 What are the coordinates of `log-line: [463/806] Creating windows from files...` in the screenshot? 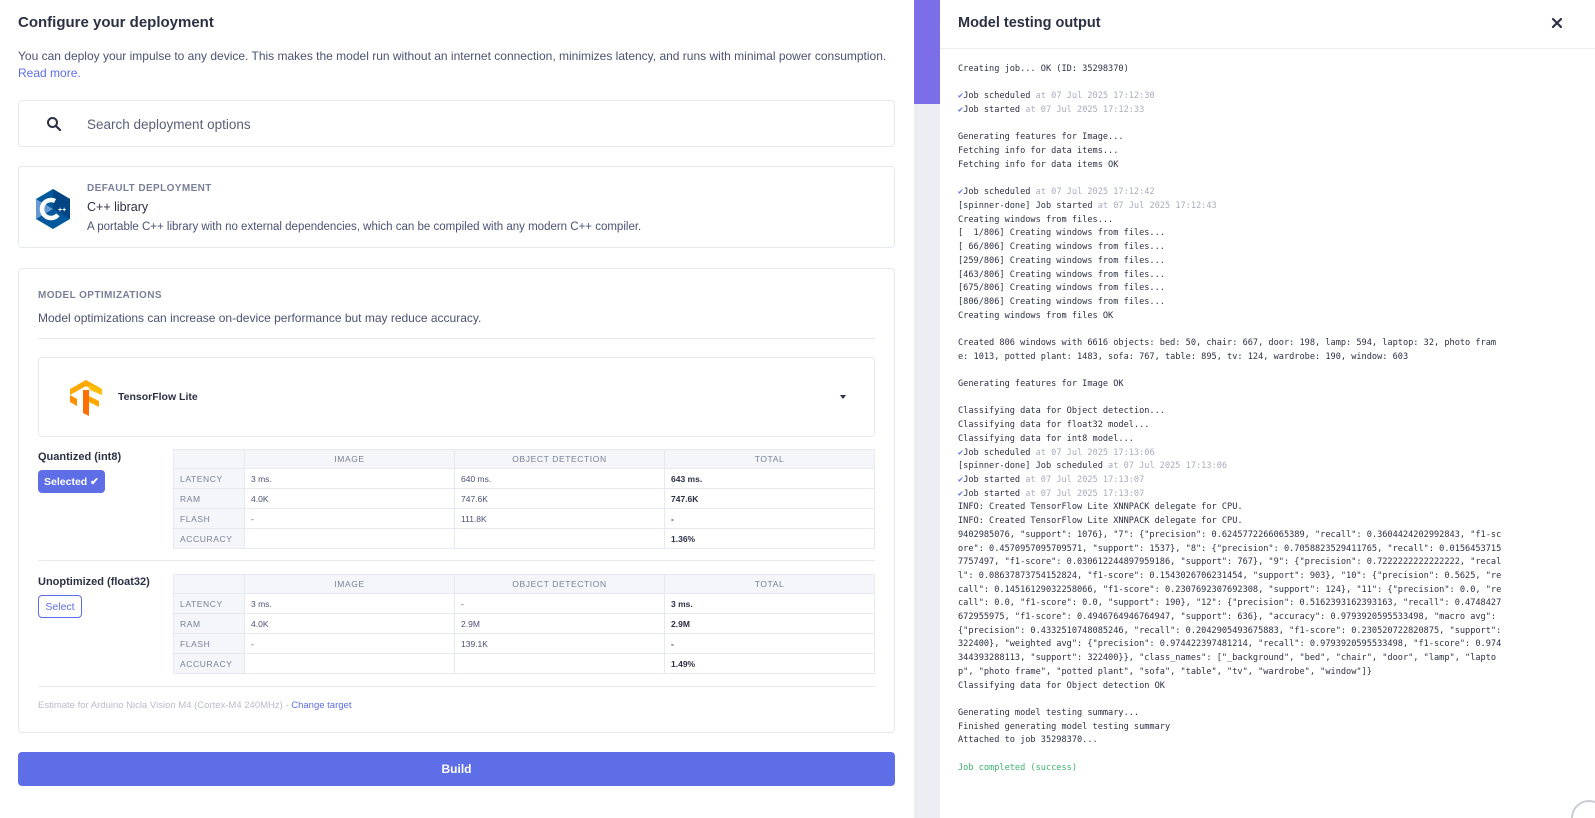 It's located at (1230, 276).